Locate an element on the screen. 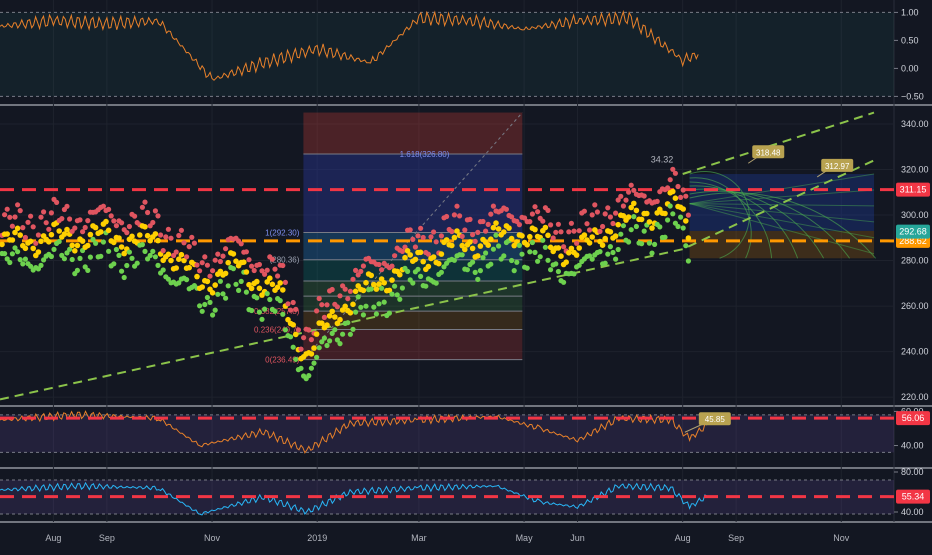 This screenshot has height=555, width=932. price-y-tick-label-0: 220.00 is located at coordinates (915, 397).